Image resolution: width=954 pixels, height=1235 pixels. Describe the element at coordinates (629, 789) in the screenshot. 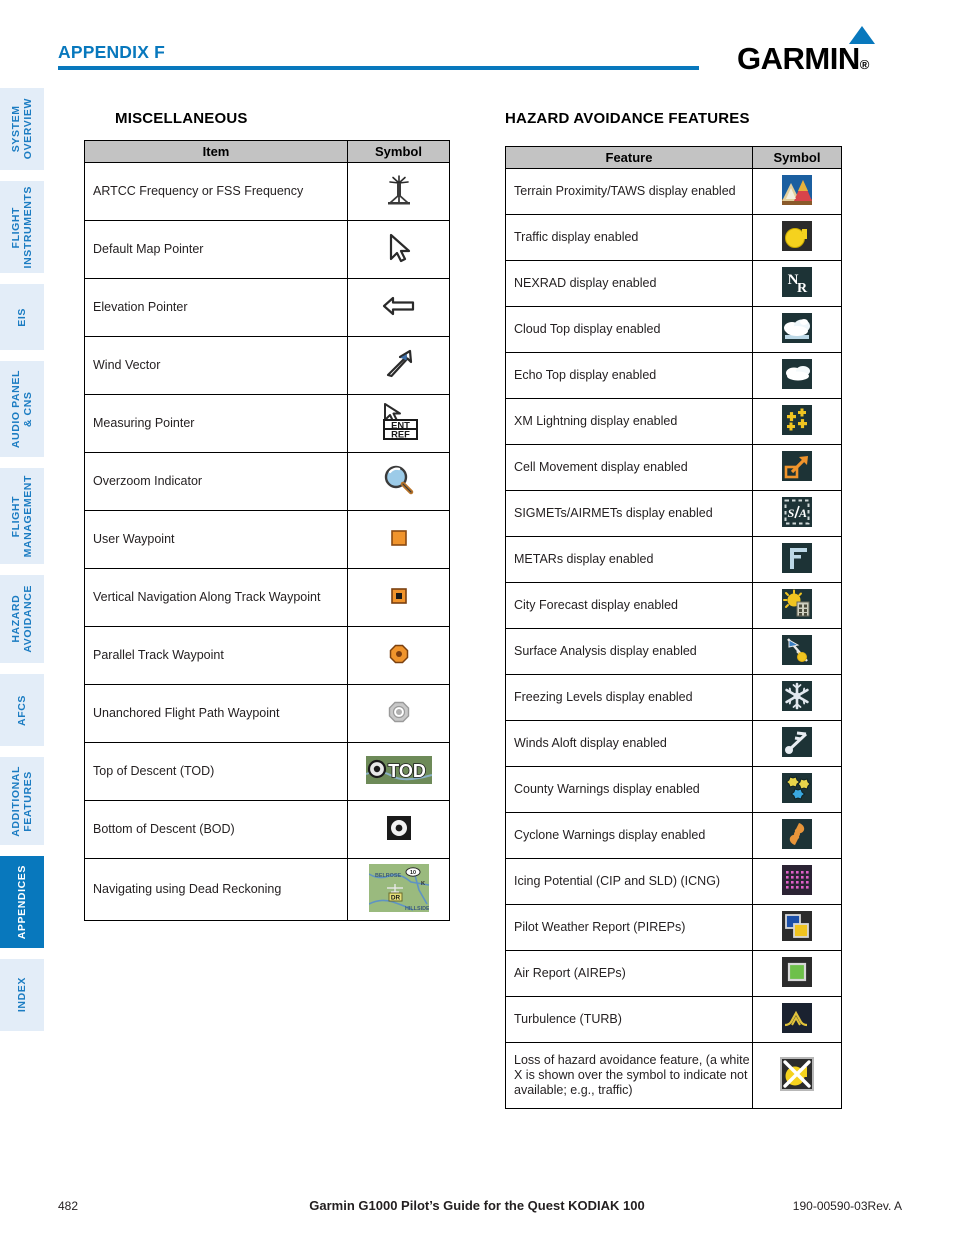

I see `row-label: County Warnings display enabled` at that location.